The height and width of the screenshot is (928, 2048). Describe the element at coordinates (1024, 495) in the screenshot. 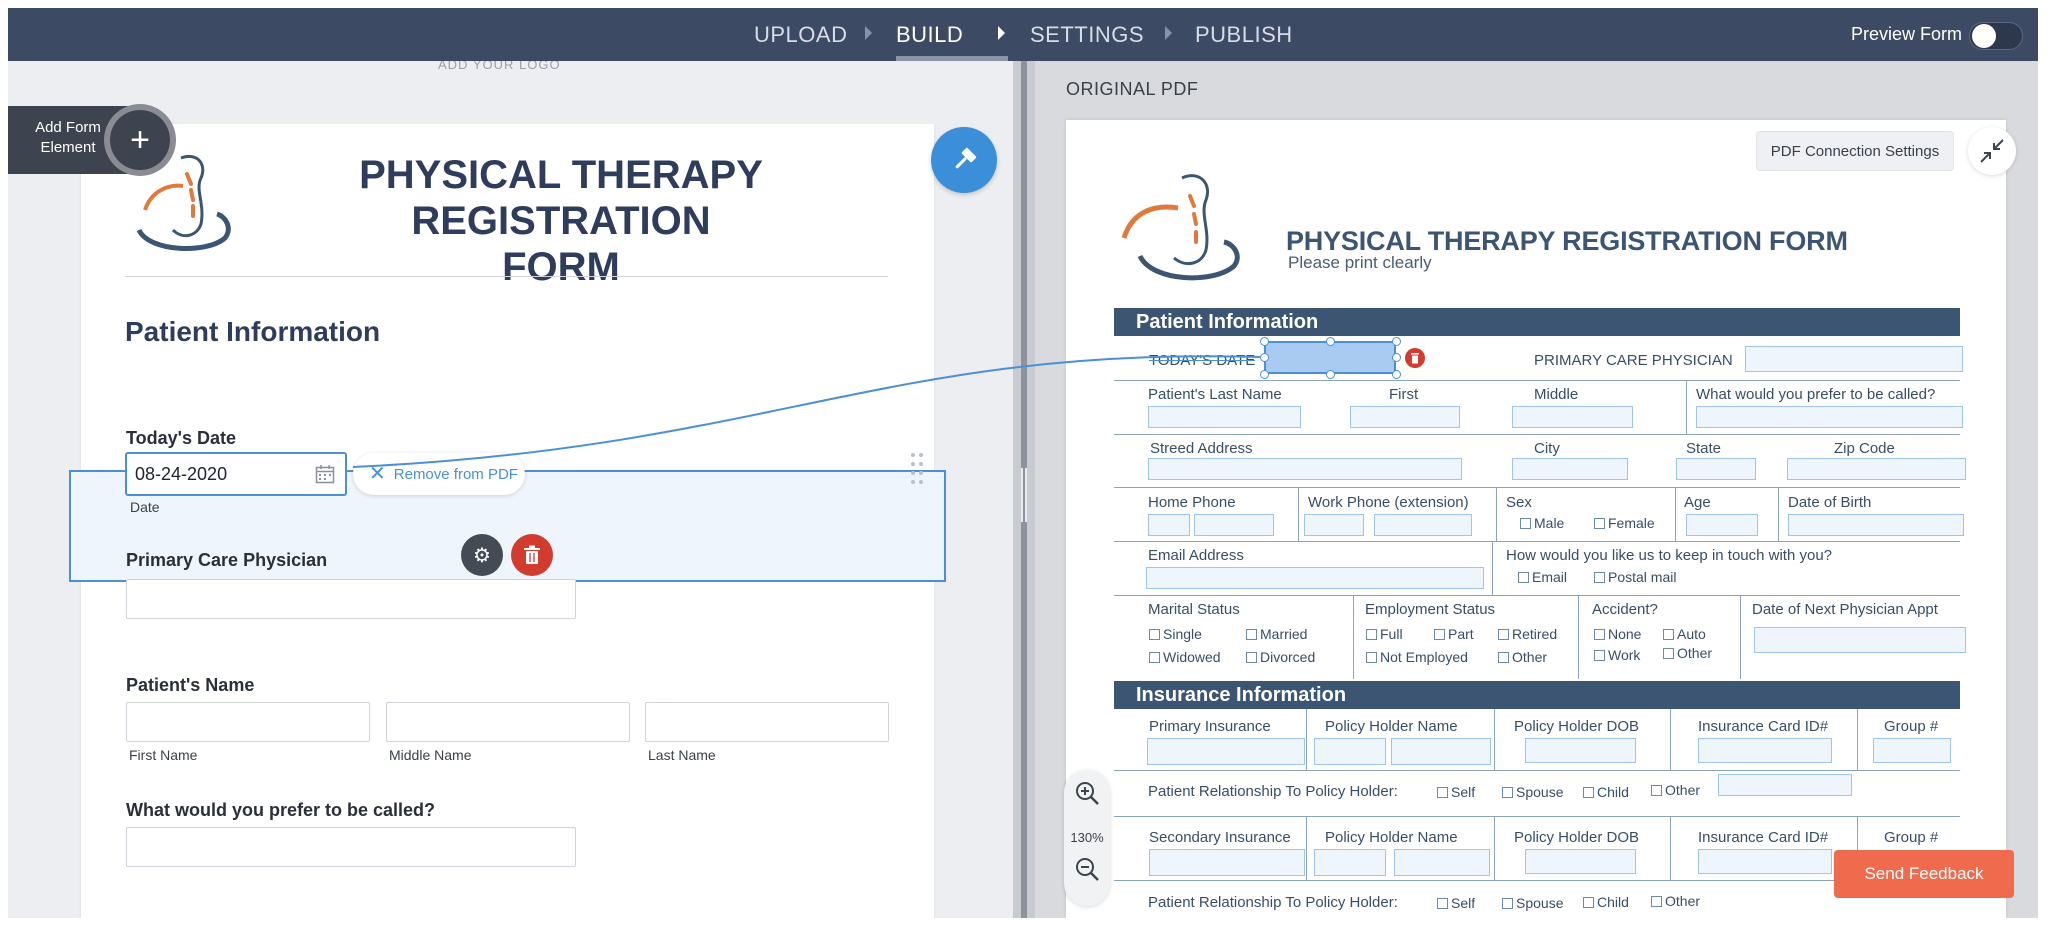

I see `resize-grip-icon` at that location.